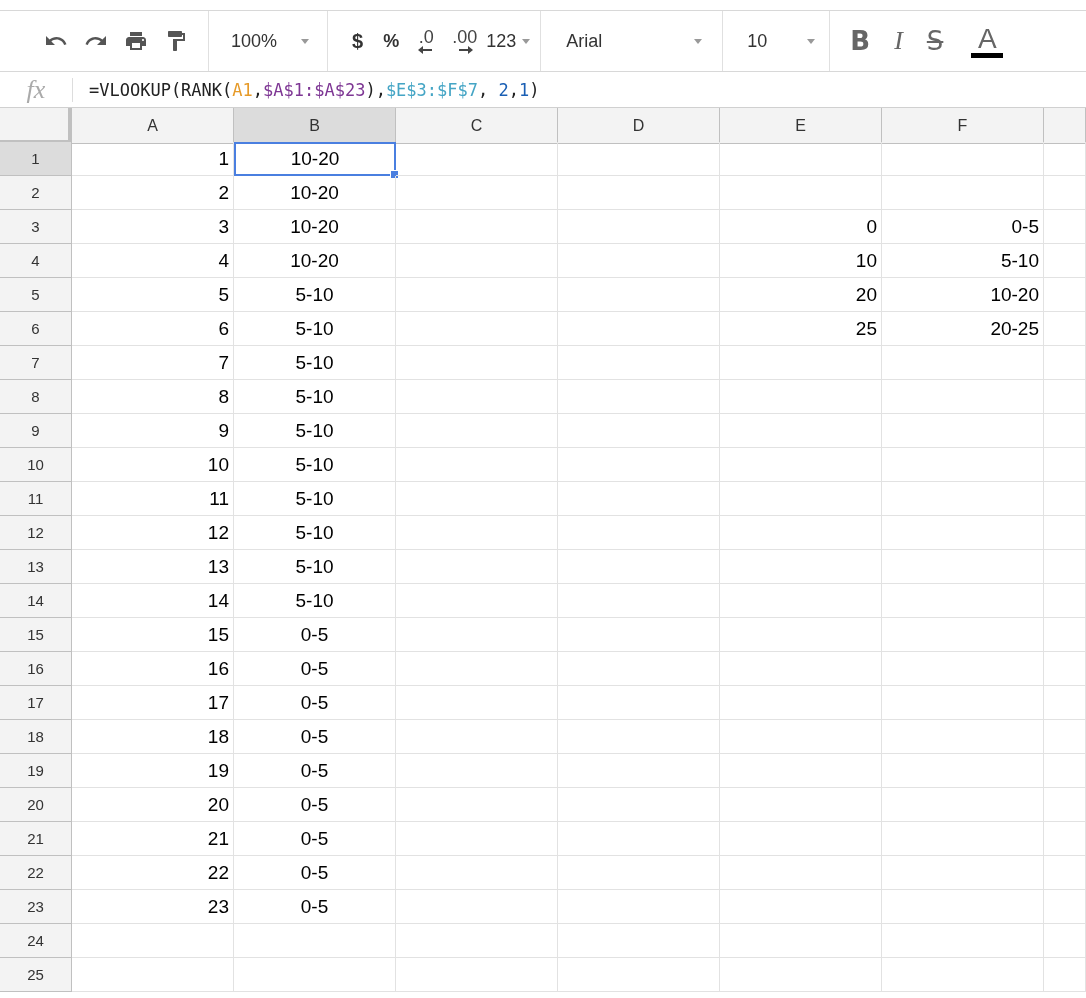 This screenshot has height=998, width=1086. I want to click on row-header: 5, so click(36, 295).